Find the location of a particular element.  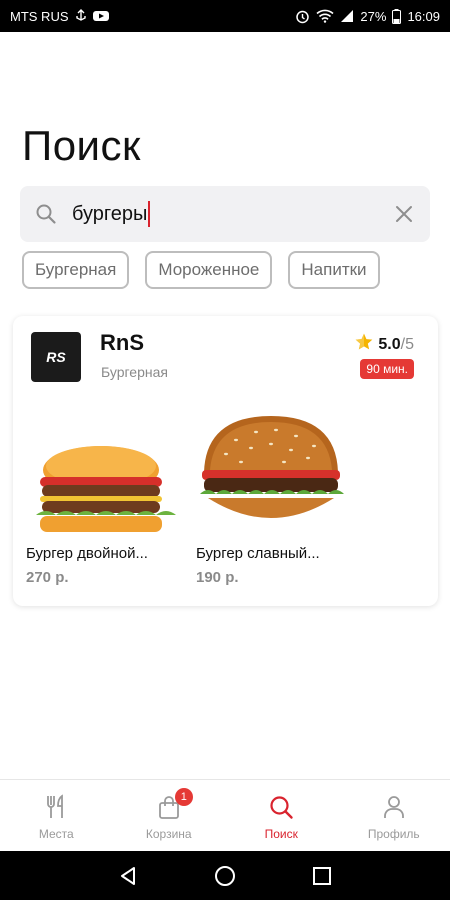

status-bar: MTS RUS 27% 16:09 is located at coordinates (225, 16).